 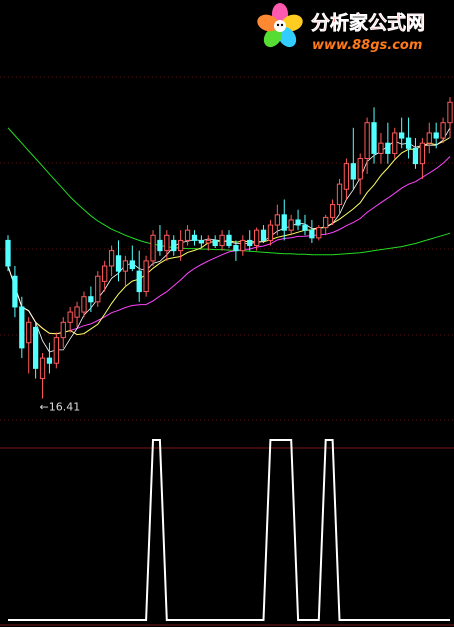 What do you see at coordinates (368, 22) in the screenshot?
I see `watermark-title: 分析家公式网` at bounding box center [368, 22].